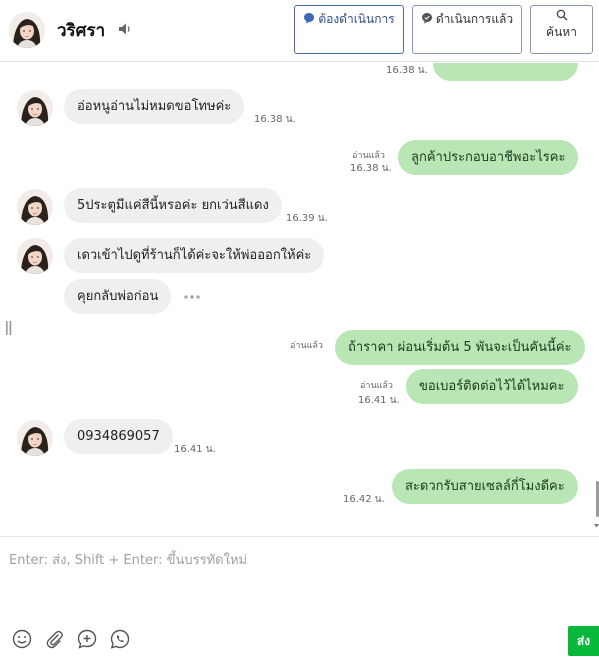  Describe the element at coordinates (596, 525) in the screenshot. I see `scroll-down-arrow-icon` at that location.